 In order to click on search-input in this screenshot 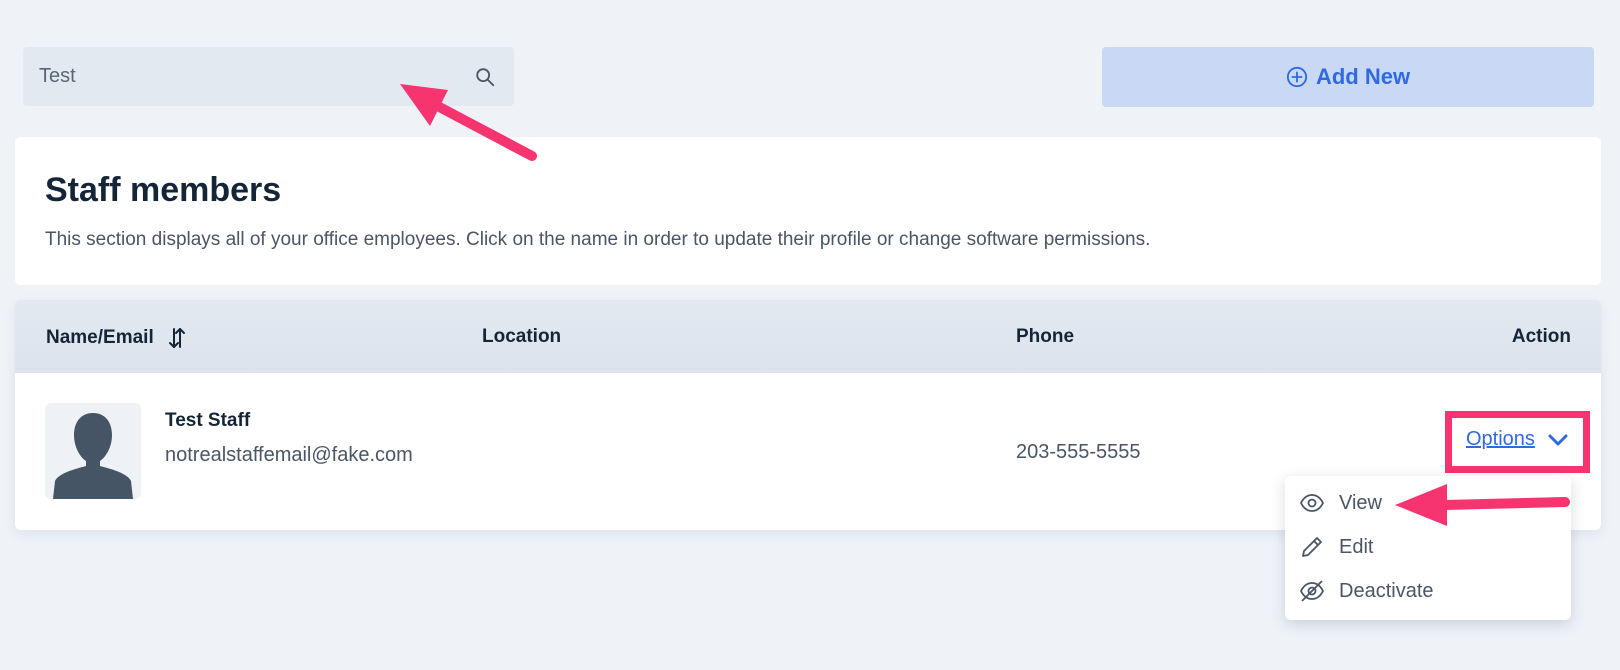, I will do `click(256, 76)`.